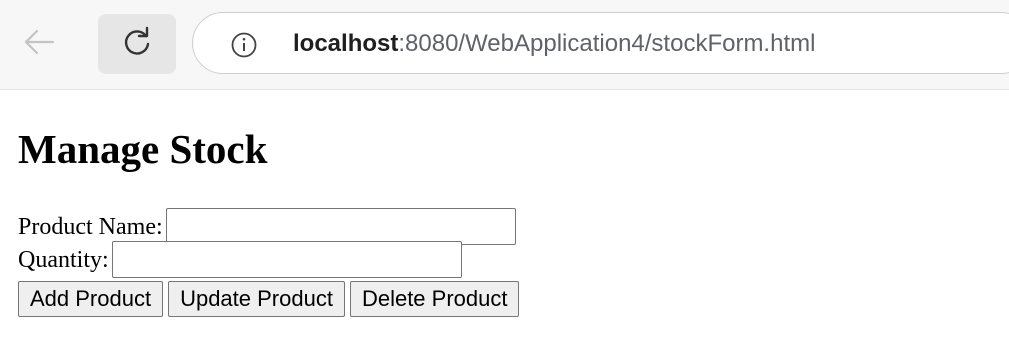 The height and width of the screenshot is (339, 1009). I want to click on reload-icon, so click(137, 44).